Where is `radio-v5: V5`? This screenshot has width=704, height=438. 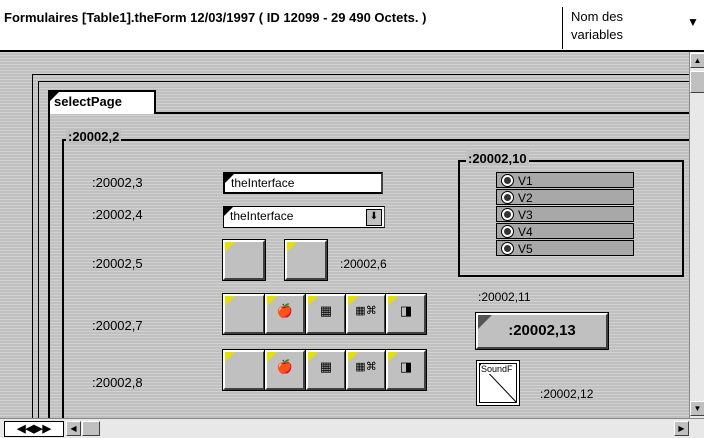 radio-v5: V5 is located at coordinates (565, 248).